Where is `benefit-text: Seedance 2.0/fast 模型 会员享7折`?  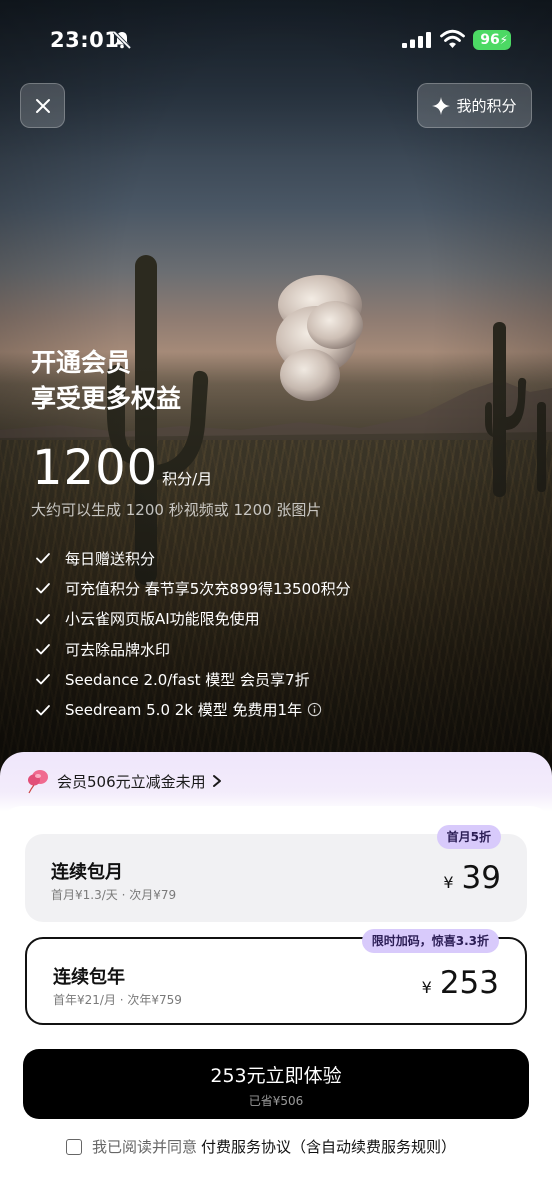 benefit-text: Seedance 2.0/fast 模型 会员享7折 is located at coordinates (187, 679).